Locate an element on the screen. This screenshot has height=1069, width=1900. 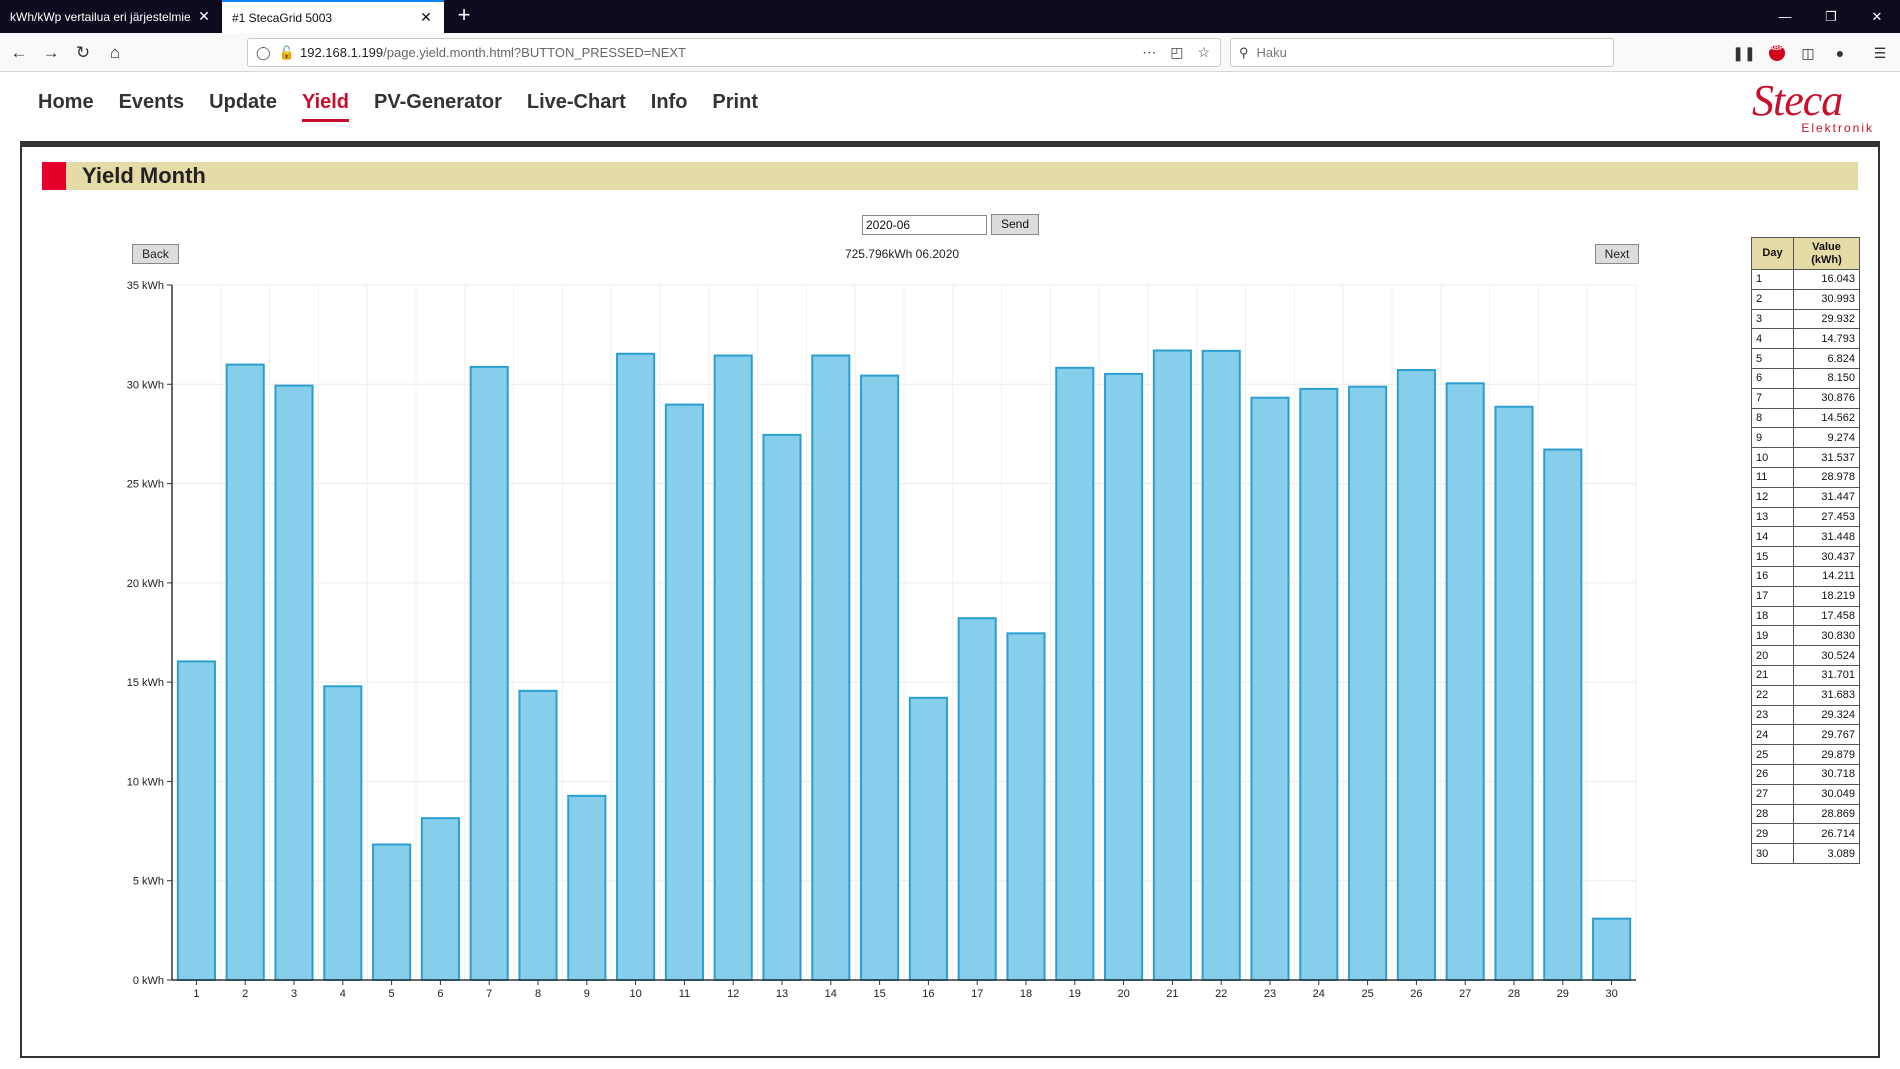
table-row: 1 16.043 is located at coordinates (1805, 279).